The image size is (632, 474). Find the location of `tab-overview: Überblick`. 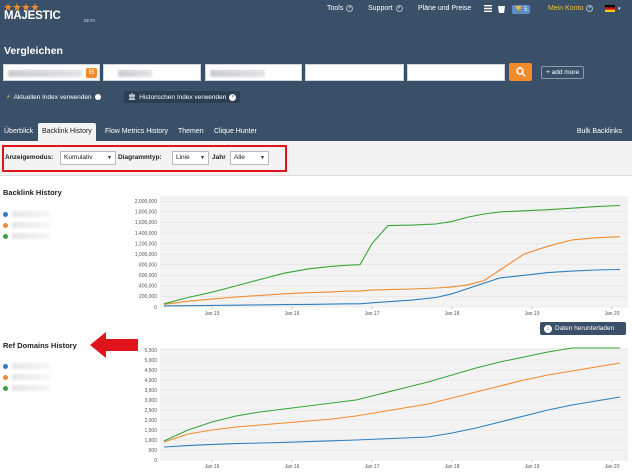

tab-overview: Überblick is located at coordinates (18, 132).